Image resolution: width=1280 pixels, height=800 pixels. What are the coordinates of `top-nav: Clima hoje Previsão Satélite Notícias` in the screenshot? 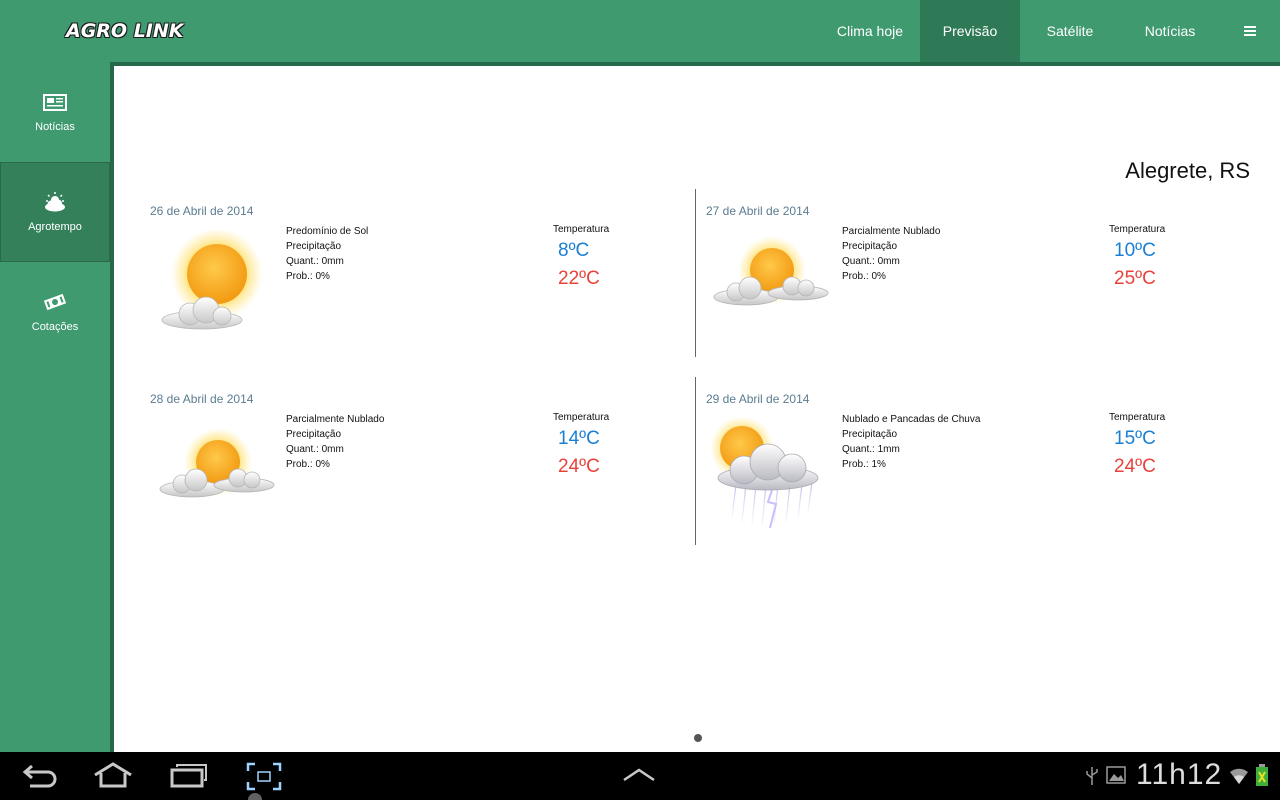 It's located at (1050, 31).